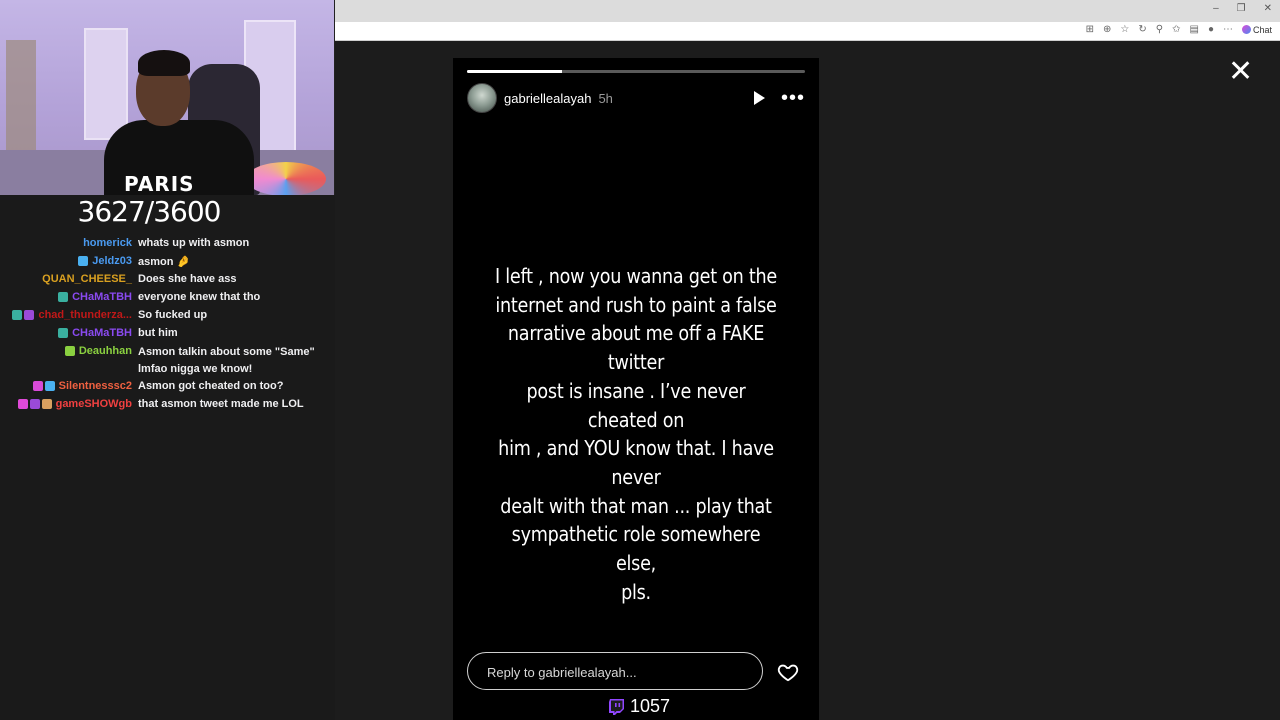 This screenshot has height=720, width=1280. Describe the element at coordinates (1268, 8) in the screenshot. I see `close-window-button: ✕` at that location.